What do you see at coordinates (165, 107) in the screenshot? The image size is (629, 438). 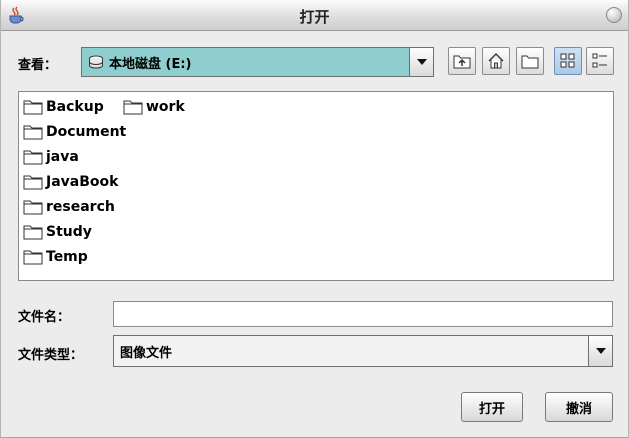 I see `folder-name: work` at bounding box center [165, 107].